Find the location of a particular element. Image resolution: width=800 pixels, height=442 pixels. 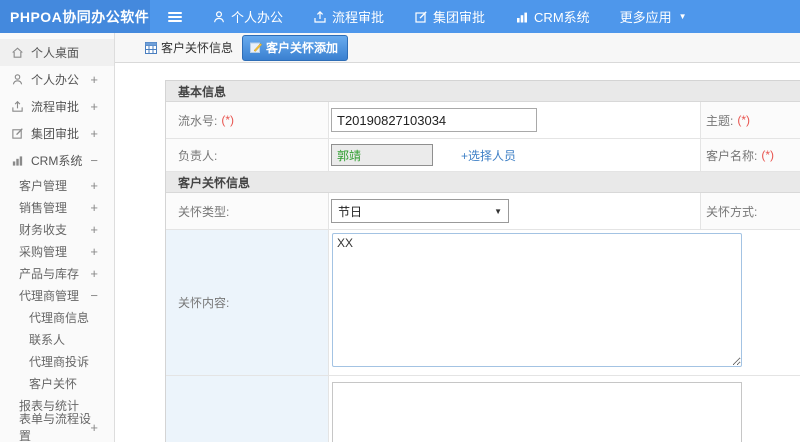

sidebar-item-label: 个人办公 is located at coordinates (55, 80).